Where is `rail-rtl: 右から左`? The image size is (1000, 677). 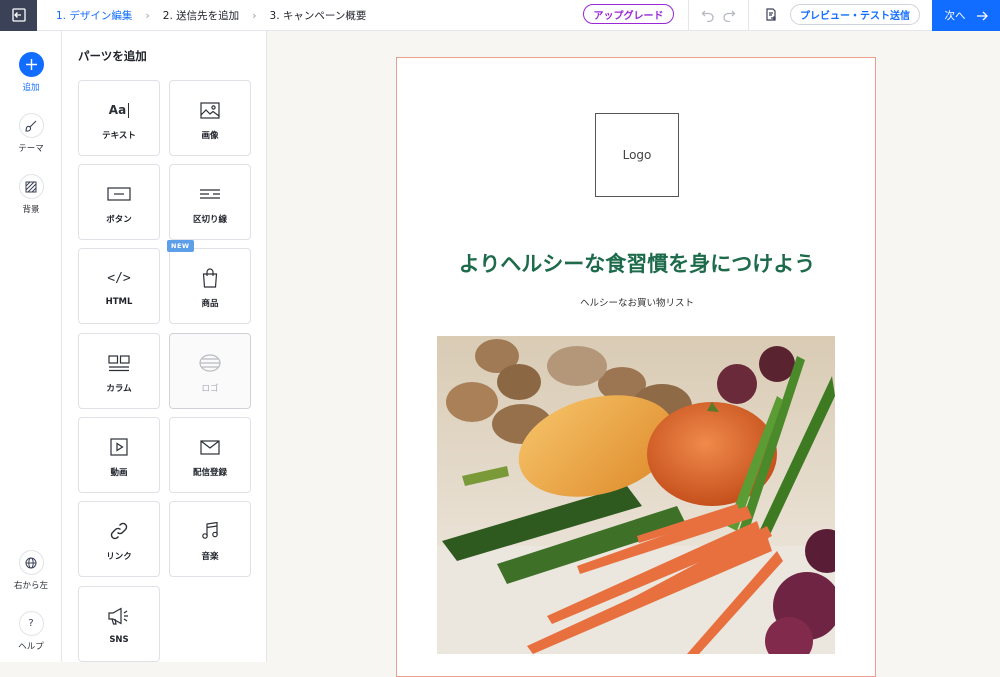 rail-rtl: 右から左 is located at coordinates (31, 570).